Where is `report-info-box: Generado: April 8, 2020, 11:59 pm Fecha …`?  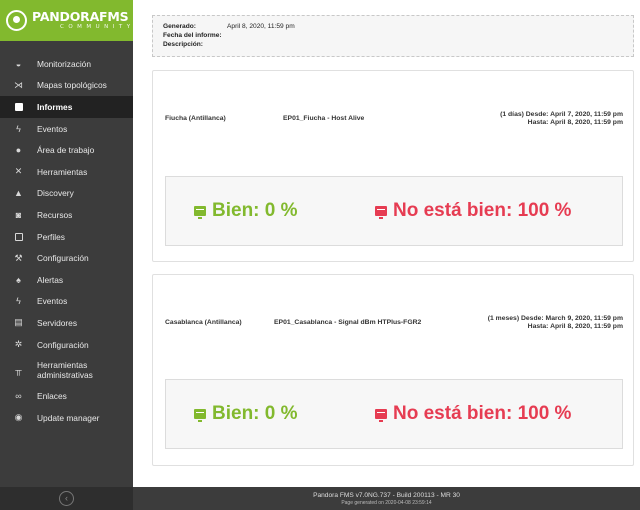 report-info-box: Generado: April 8, 2020, 11:59 pm Fecha … is located at coordinates (393, 36).